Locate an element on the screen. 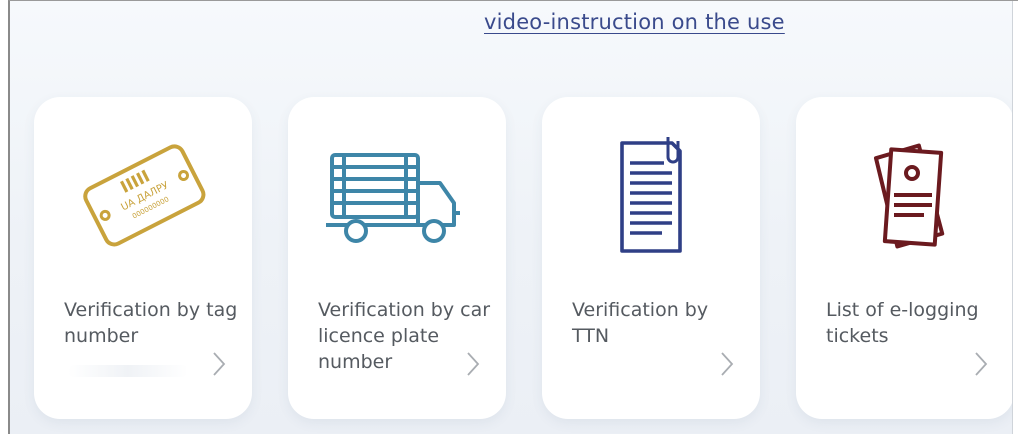 This screenshot has width=1018, height=434. scrollbar-track is located at coordinates (1015, 217).